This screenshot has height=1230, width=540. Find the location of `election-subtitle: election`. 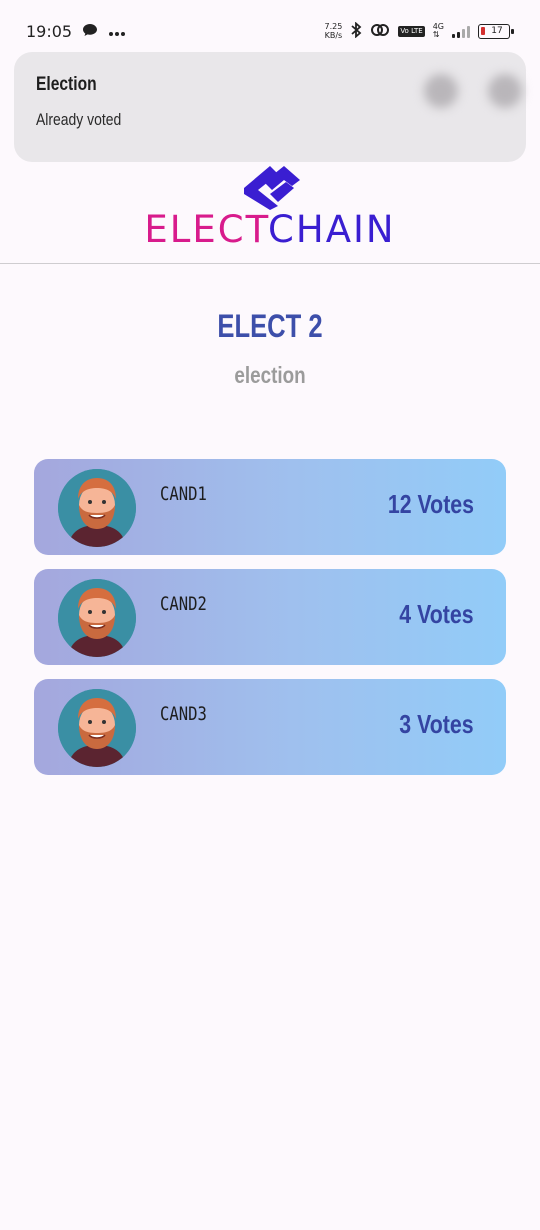

election-subtitle: election is located at coordinates (270, 375).